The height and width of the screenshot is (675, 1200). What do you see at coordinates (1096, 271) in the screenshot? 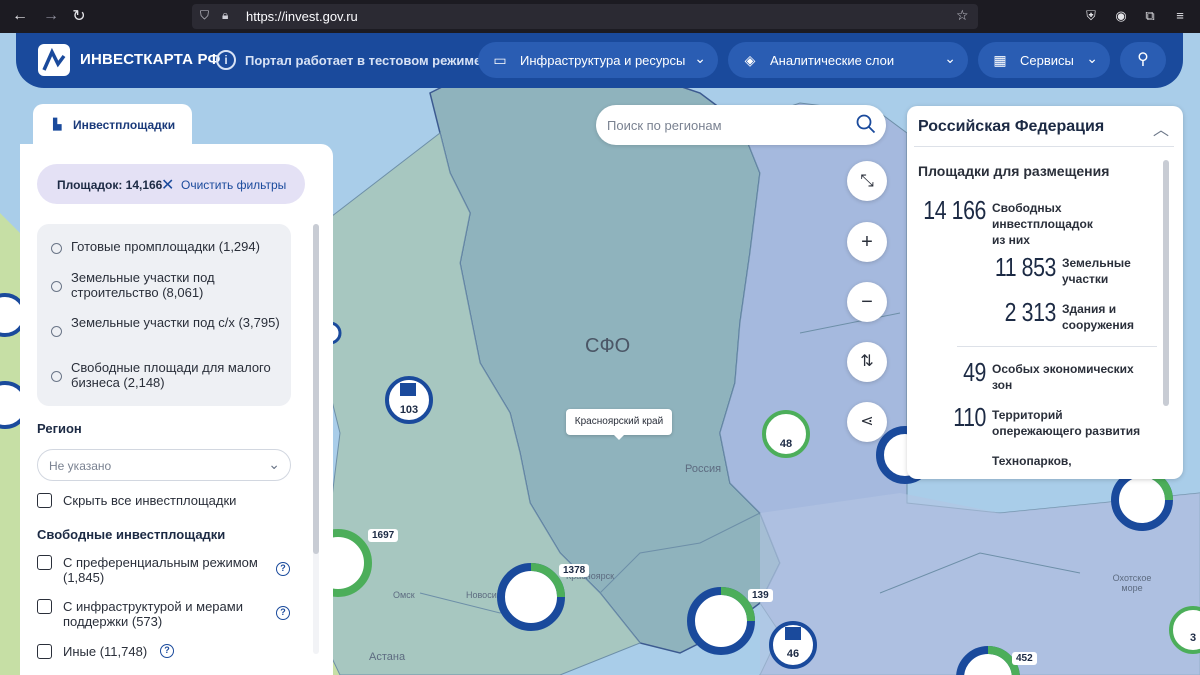
I see `stat-label-land: Земельные участки` at bounding box center [1096, 271].